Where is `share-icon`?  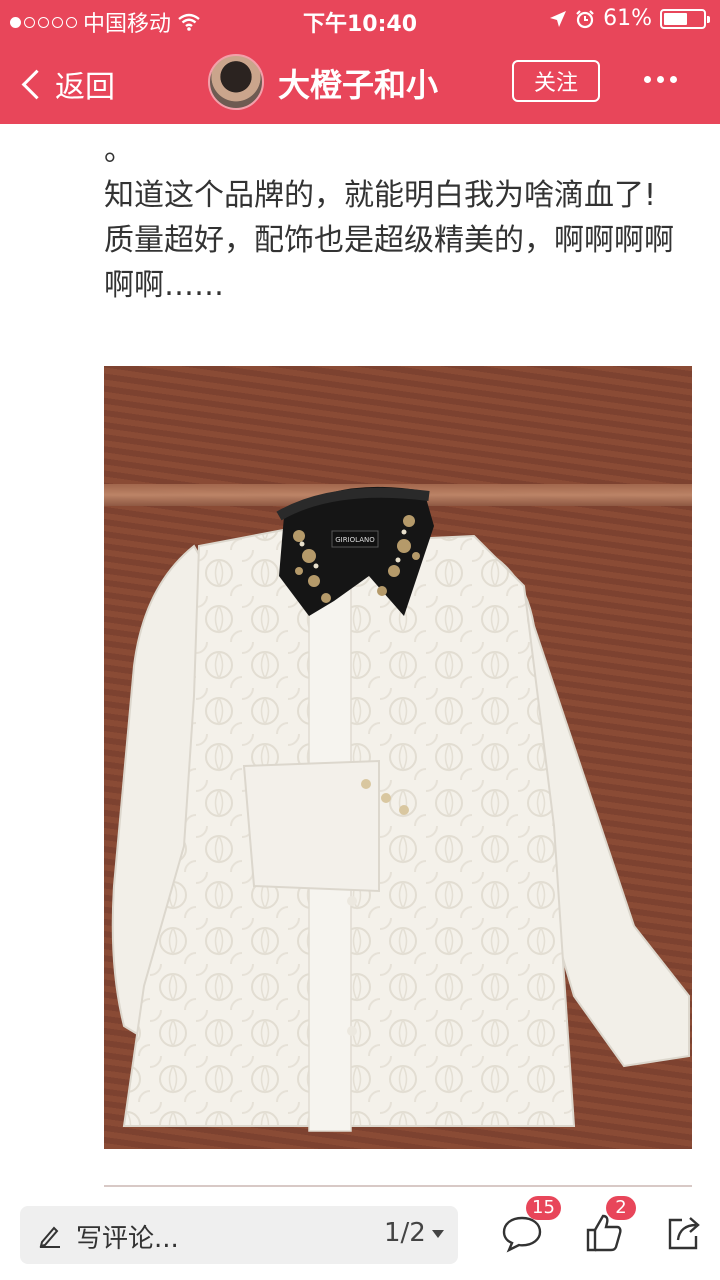 share-icon is located at coordinates (684, 1233).